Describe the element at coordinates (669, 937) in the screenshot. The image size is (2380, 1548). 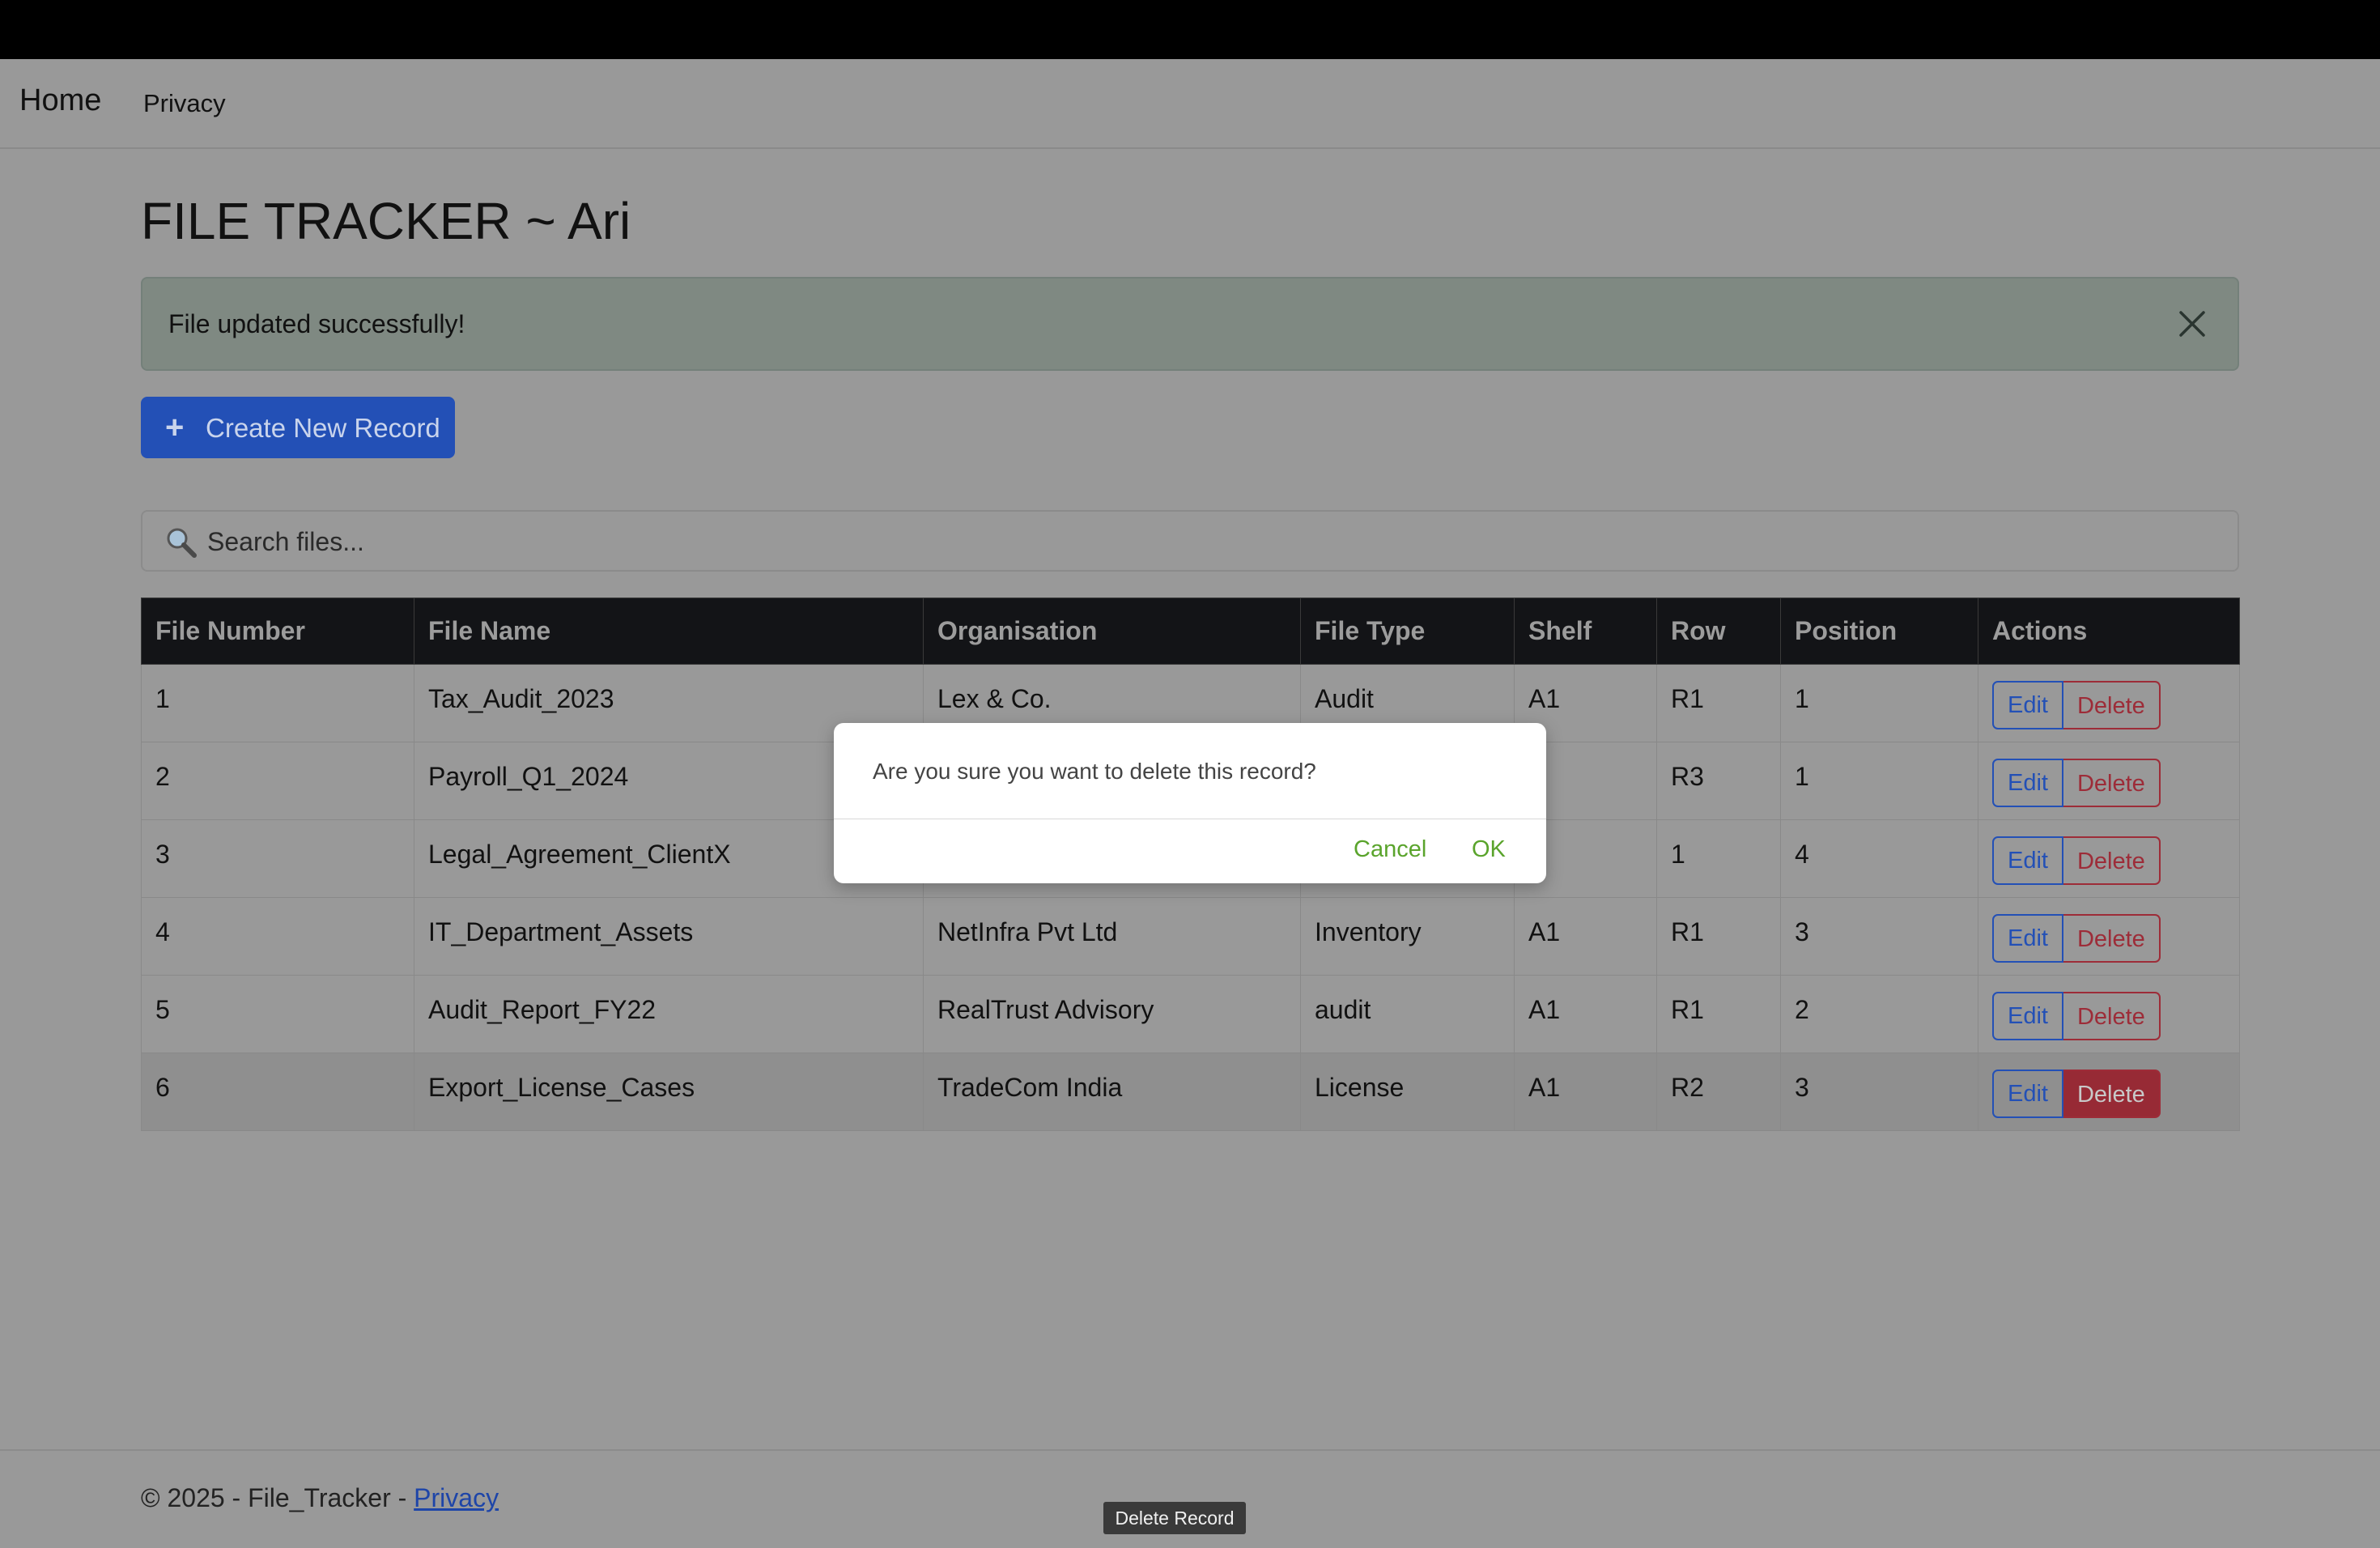
I see `cell-file-name: IT_Department_Assets` at that location.